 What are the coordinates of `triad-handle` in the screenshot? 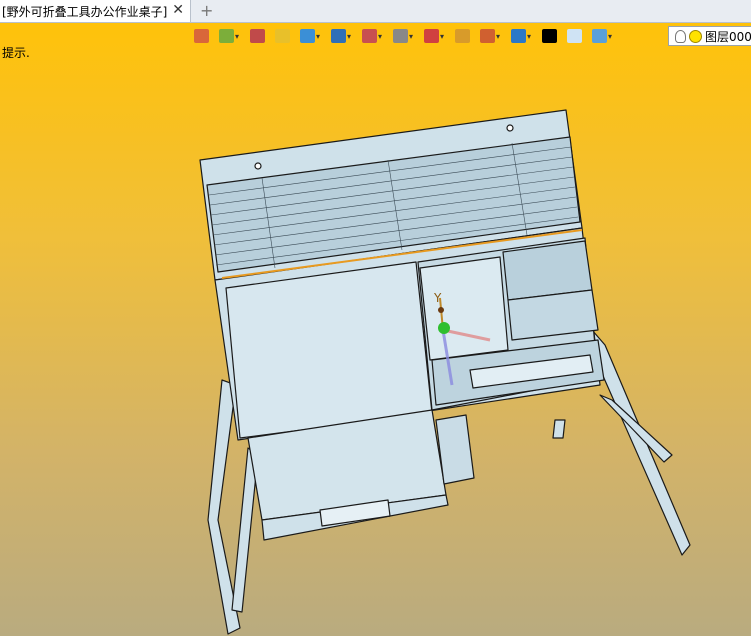 It's located at (441, 310).